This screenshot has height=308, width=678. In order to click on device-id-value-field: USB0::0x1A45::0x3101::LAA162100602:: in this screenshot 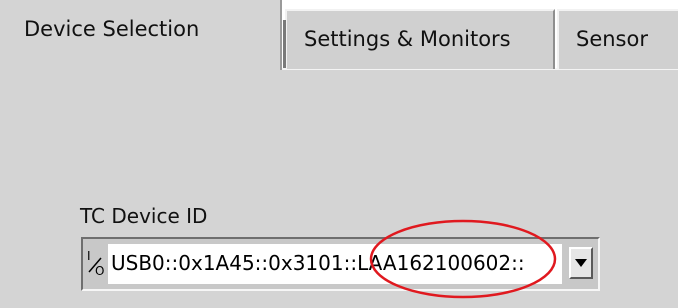, I will do `click(335, 264)`.